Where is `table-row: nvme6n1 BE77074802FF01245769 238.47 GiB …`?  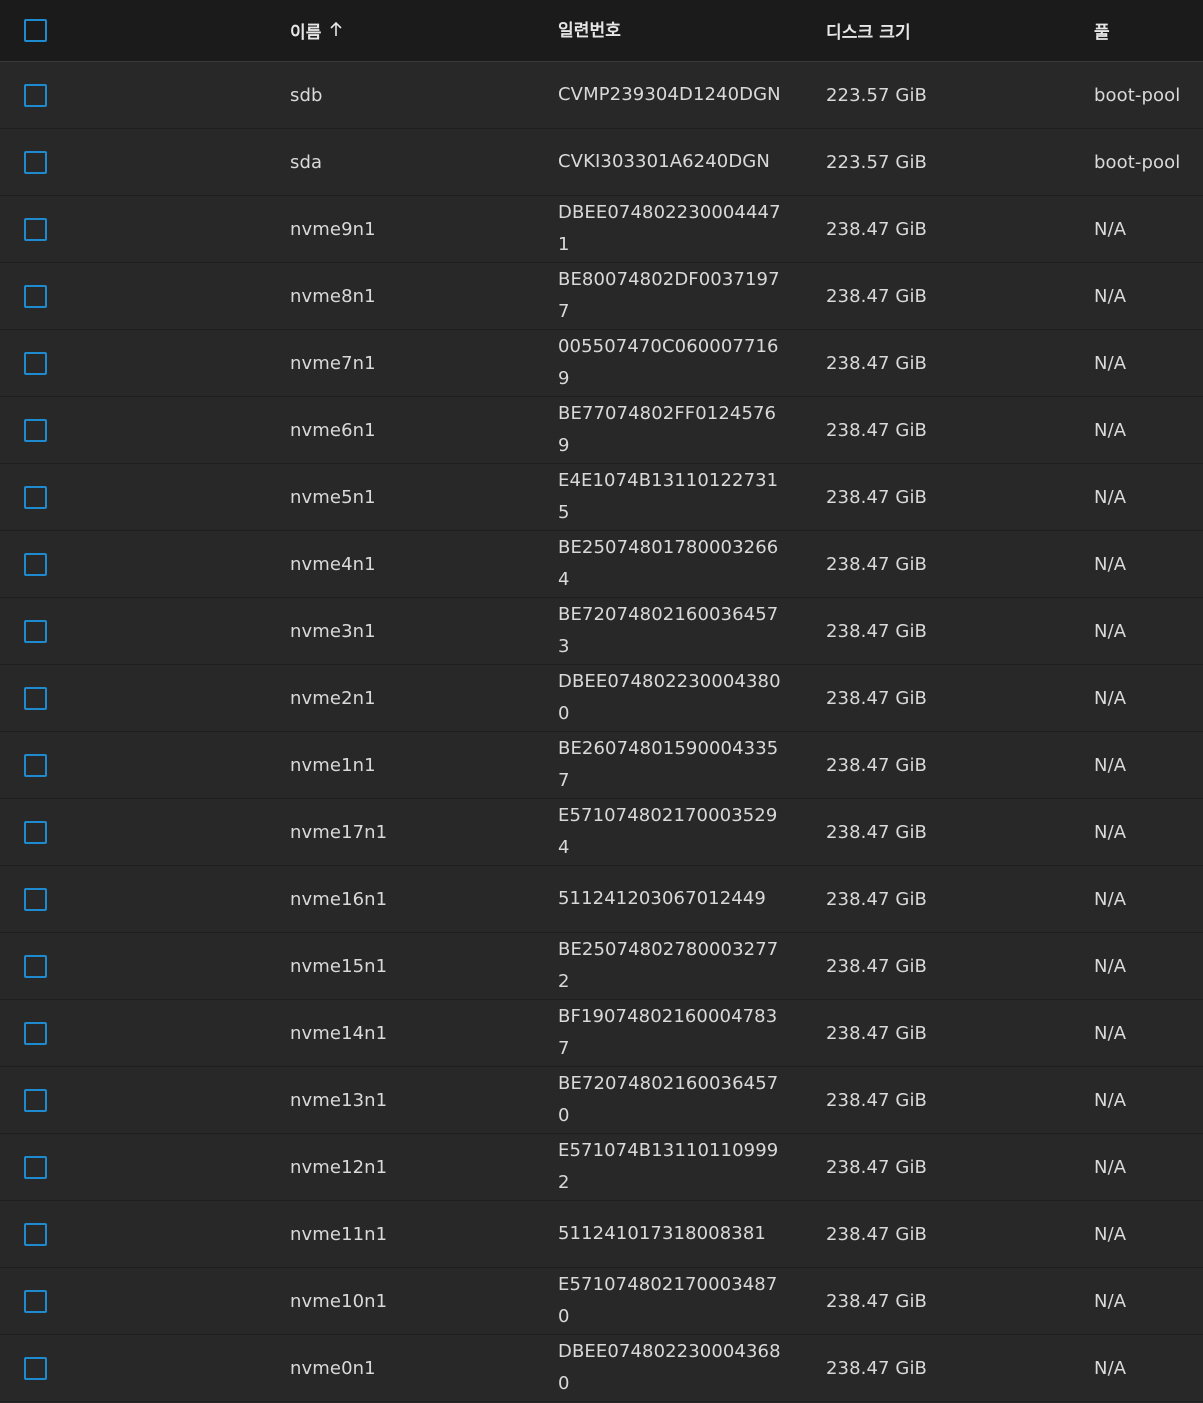 table-row: nvme6n1 BE77074802FF01245769 238.47 GiB … is located at coordinates (601, 430).